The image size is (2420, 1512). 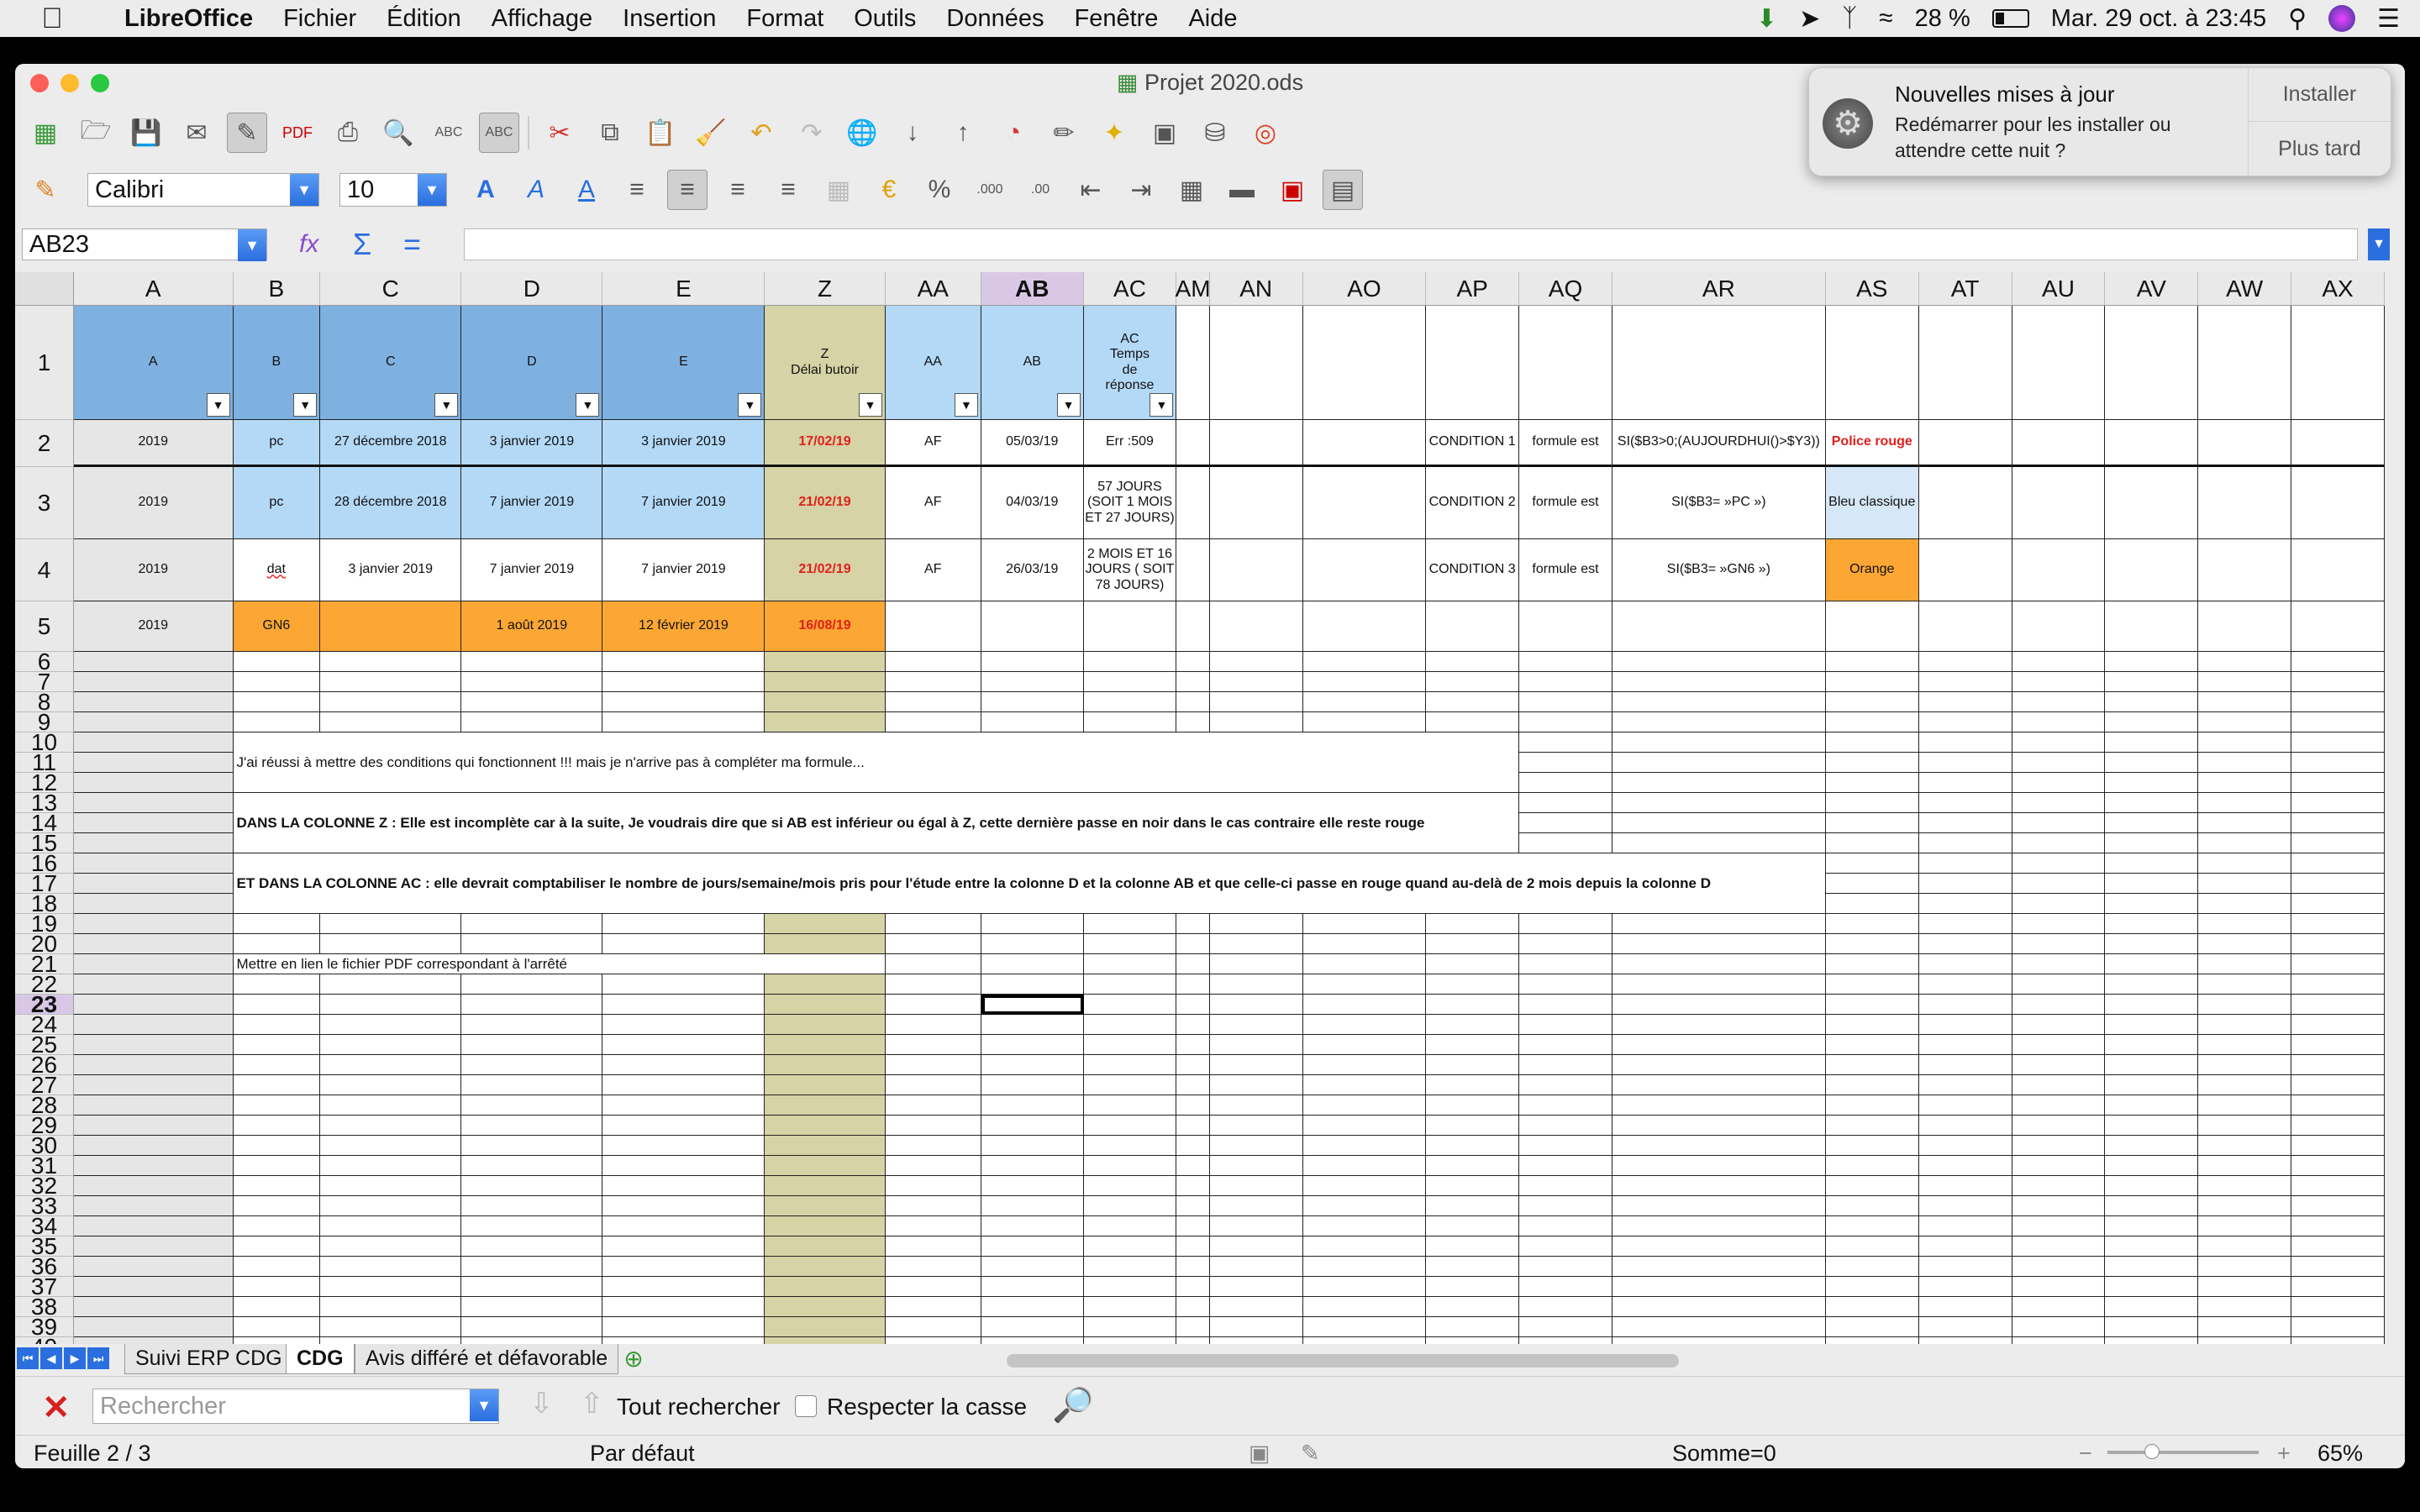 What do you see at coordinates (1872, 503) in the screenshot?
I see `cell-as3: Bleu classique` at bounding box center [1872, 503].